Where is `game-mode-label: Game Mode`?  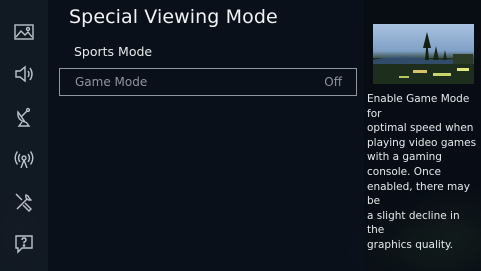
game-mode-label: Game Mode is located at coordinates (111, 82).